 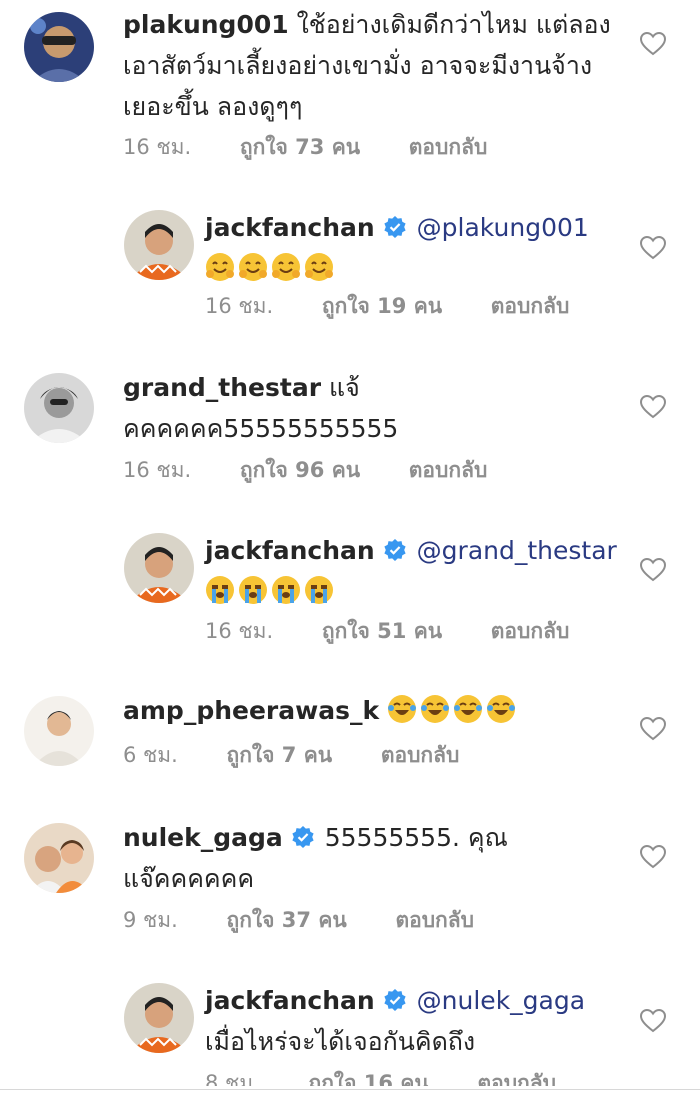 What do you see at coordinates (300, 470) in the screenshot?
I see `like-count: ถูกใจ 96 คน` at bounding box center [300, 470].